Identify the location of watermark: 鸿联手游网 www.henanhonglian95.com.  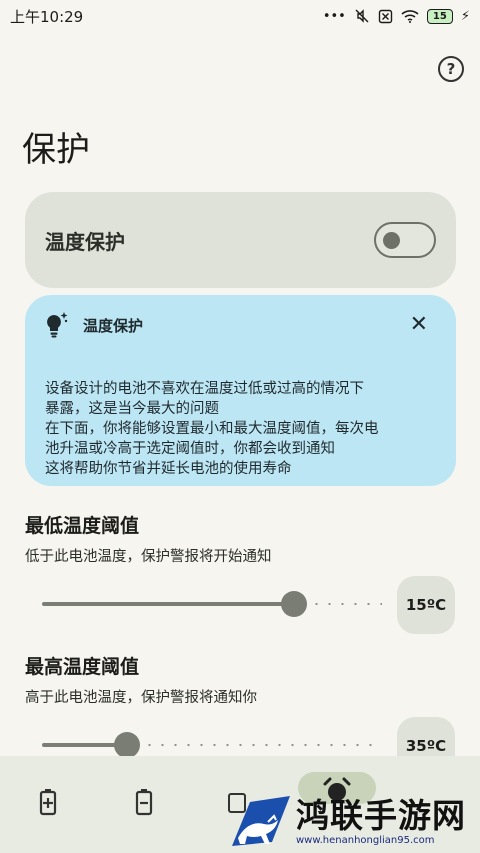
(354, 821).